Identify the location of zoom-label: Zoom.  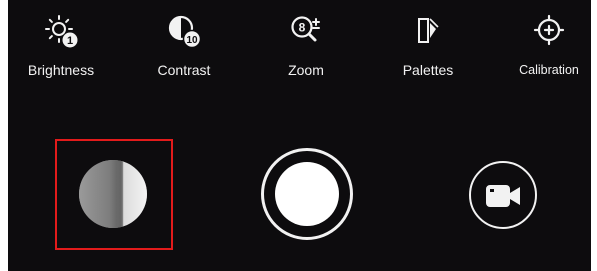
(306, 70).